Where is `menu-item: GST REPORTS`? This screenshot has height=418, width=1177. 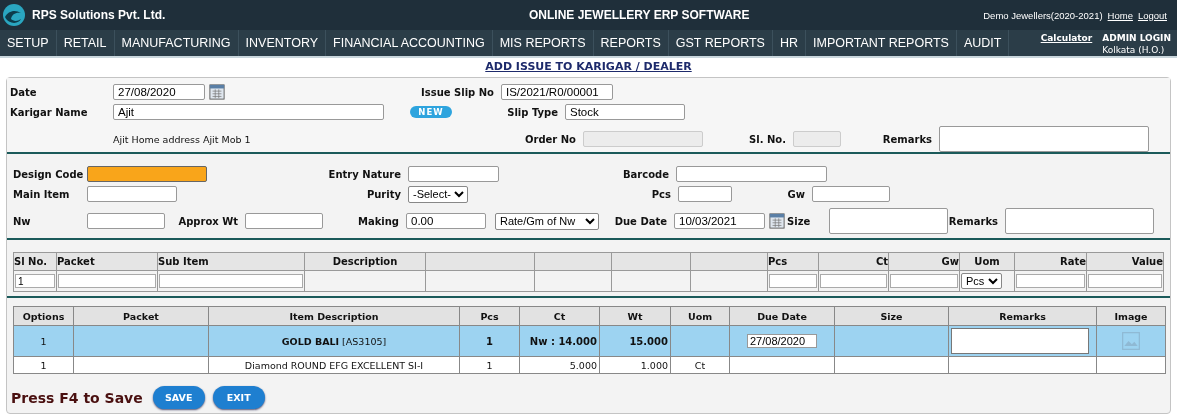
menu-item: GST REPORTS is located at coordinates (720, 43).